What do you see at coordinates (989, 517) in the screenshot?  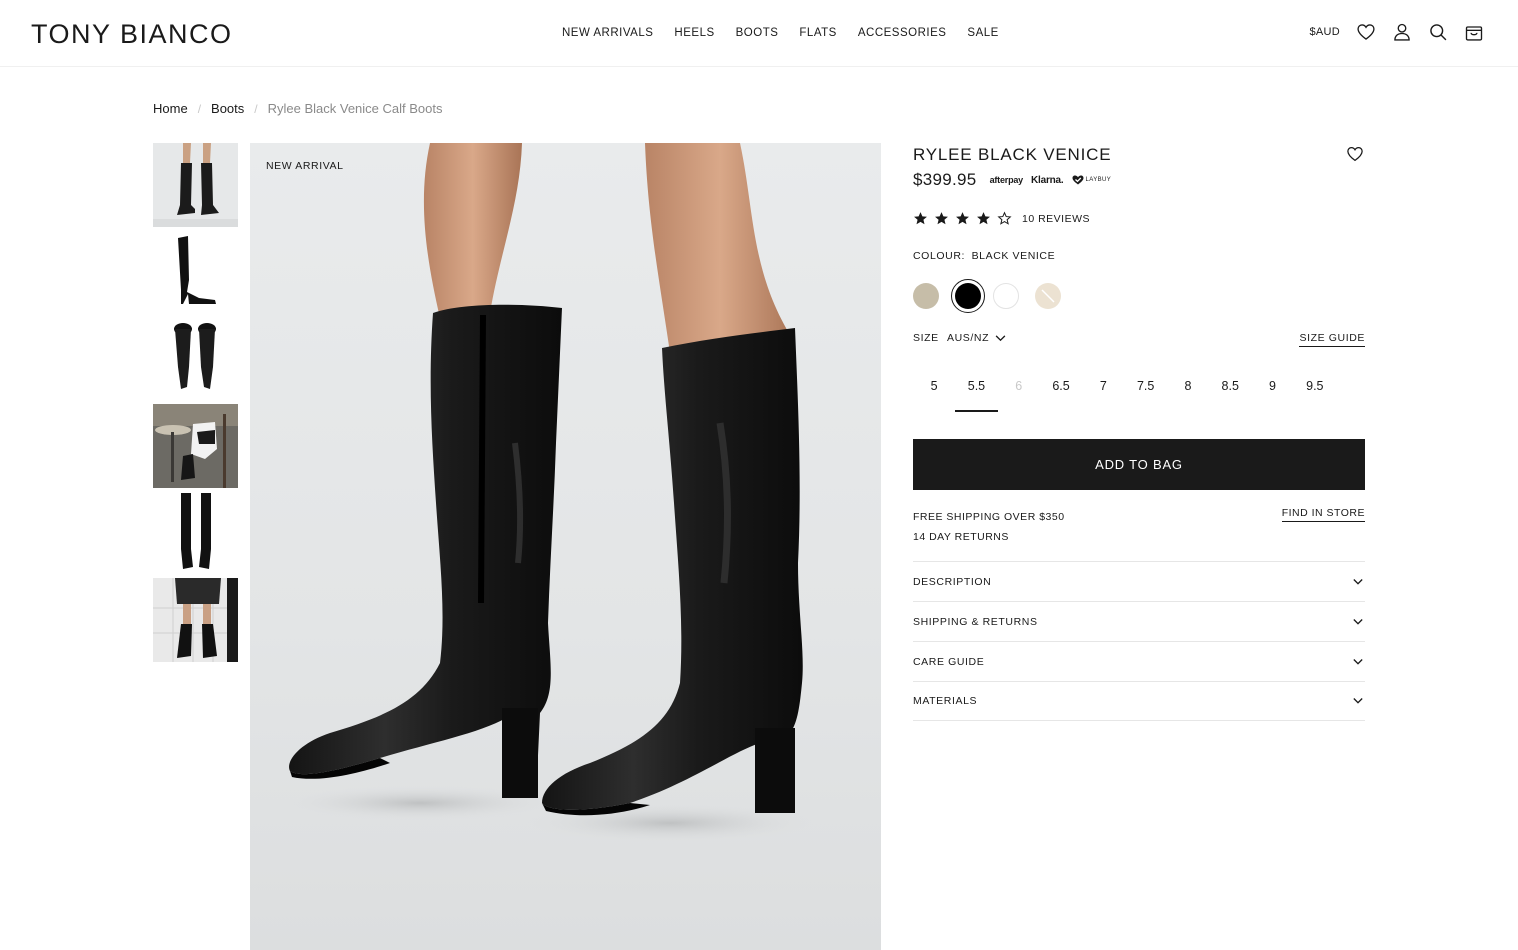 I see `free-shipping-text: FREE SHIPPING OVER $350` at bounding box center [989, 517].